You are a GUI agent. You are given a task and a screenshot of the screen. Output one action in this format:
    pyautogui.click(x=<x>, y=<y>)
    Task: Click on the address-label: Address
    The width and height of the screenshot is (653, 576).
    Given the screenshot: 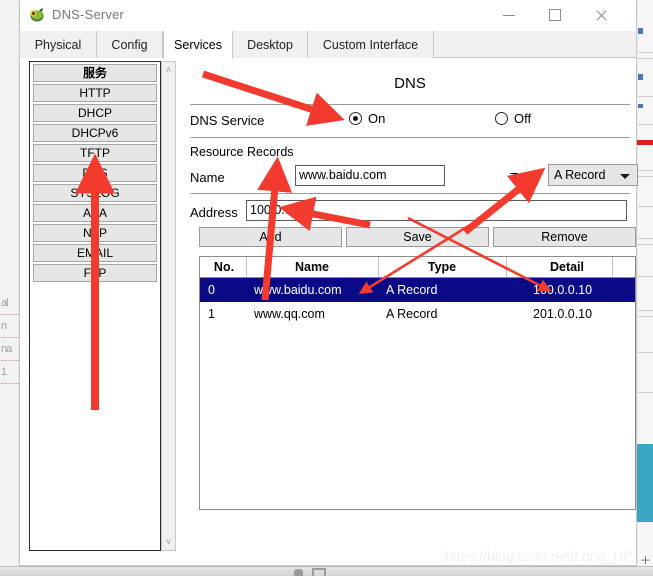 What is the action you would take?
    pyautogui.click(x=214, y=212)
    